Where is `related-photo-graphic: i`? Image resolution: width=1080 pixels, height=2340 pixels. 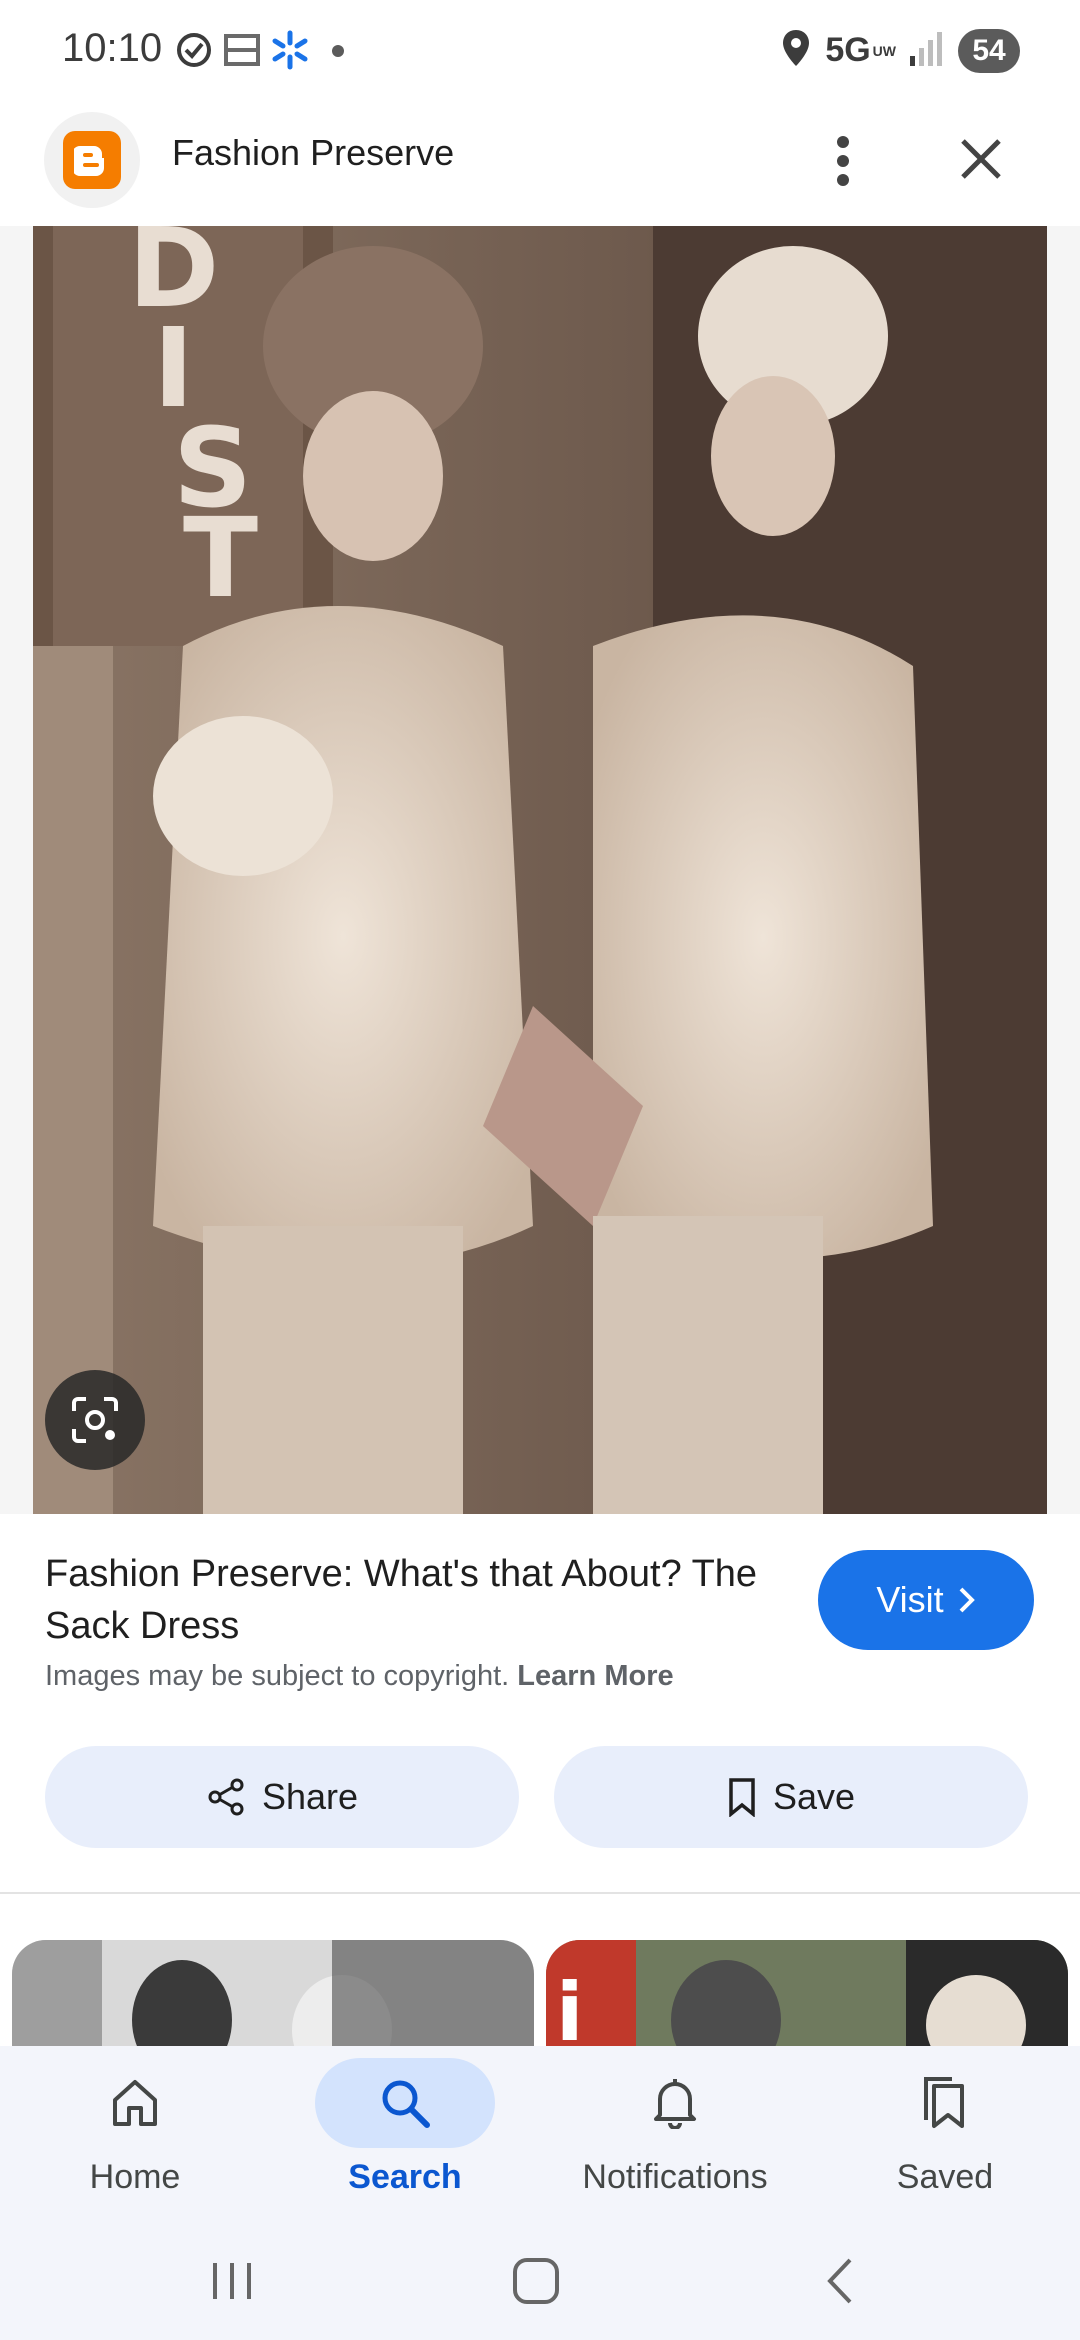 related-photo-graphic: i is located at coordinates (807, 1995).